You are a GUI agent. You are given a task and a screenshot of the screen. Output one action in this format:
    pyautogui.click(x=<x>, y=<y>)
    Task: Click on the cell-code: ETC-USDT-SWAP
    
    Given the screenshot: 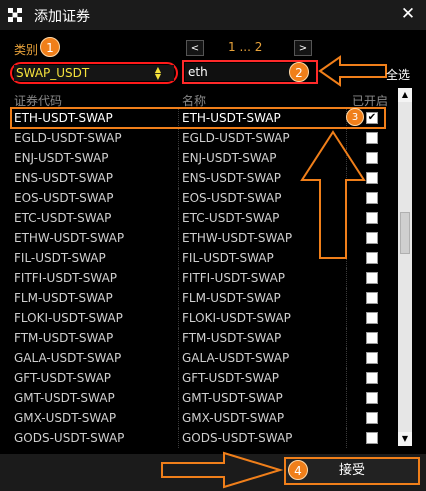 What is the action you would take?
    pyautogui.click(x=63, y=218)
    